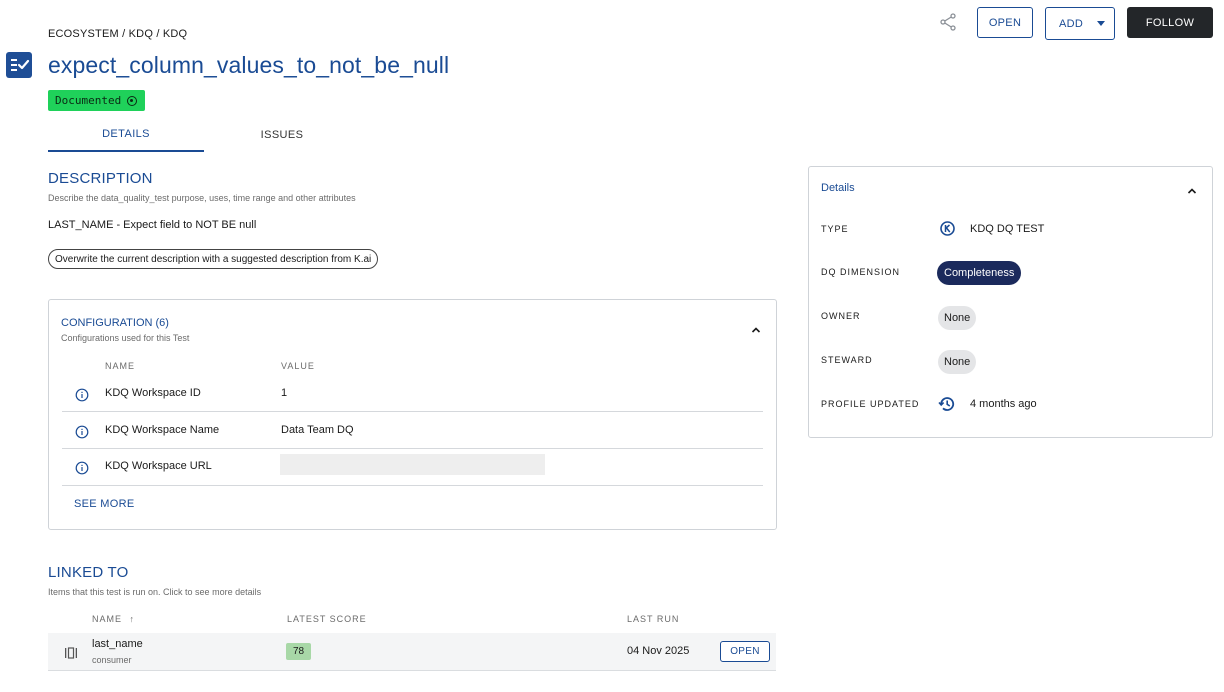  Describe the element at coordinates (861, 272) in the screenshot. I see `dq-dimension-label: DQ DIMENSION` at that location.